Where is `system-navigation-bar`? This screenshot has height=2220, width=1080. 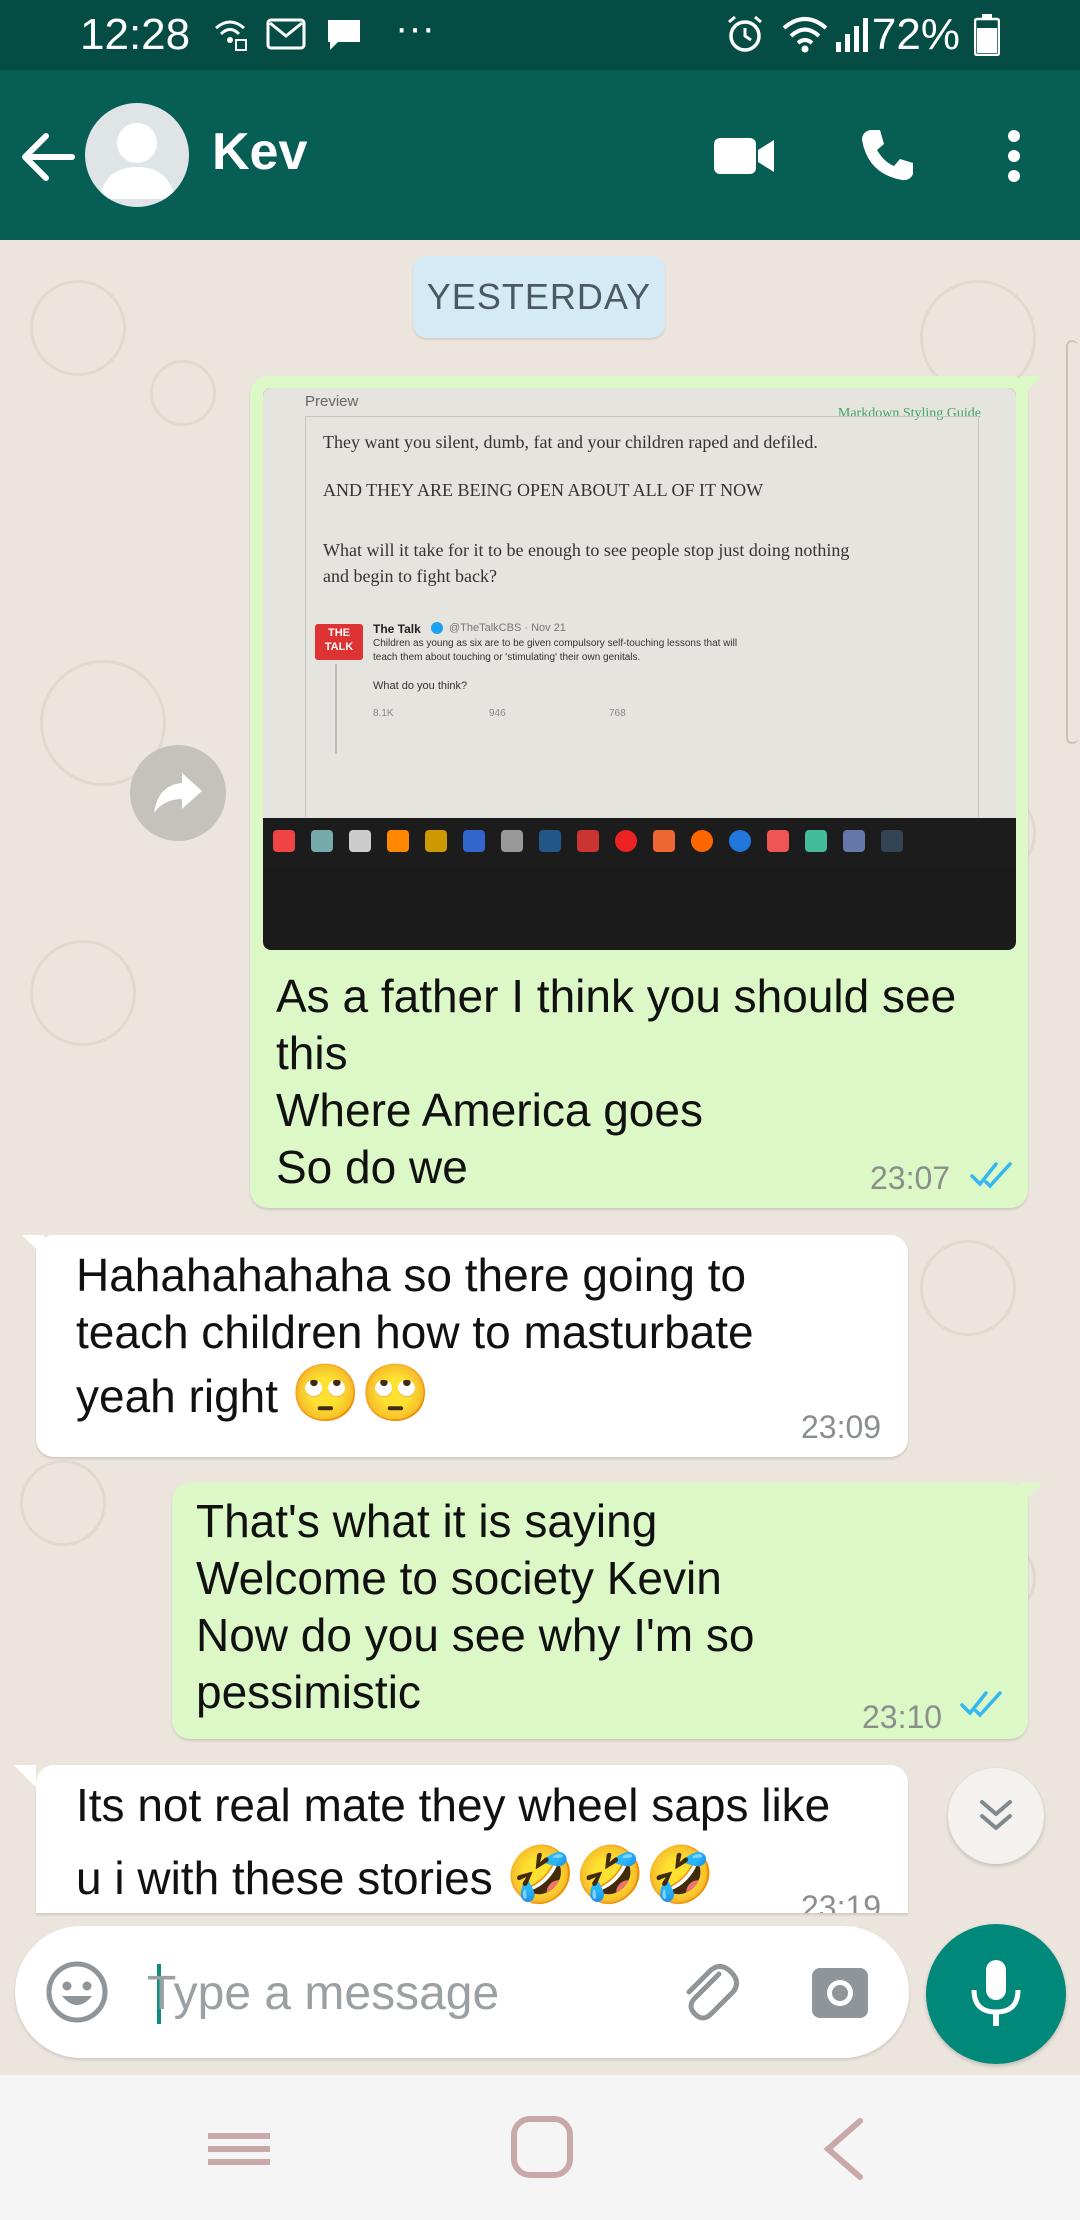 system-navigation-bar is located at coordinates (540, 2147).